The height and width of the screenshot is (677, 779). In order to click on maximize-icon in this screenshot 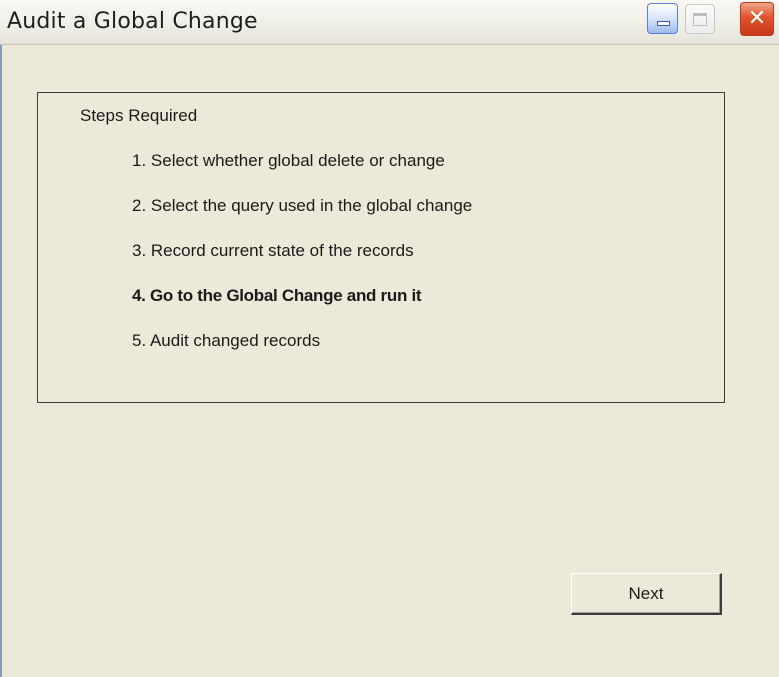, I will do `click(700, 19)`.